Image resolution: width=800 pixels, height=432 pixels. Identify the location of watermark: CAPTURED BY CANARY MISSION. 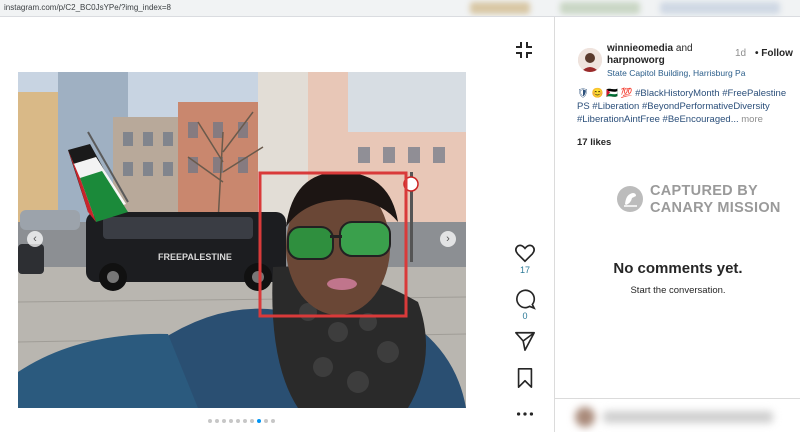
(708, 201).